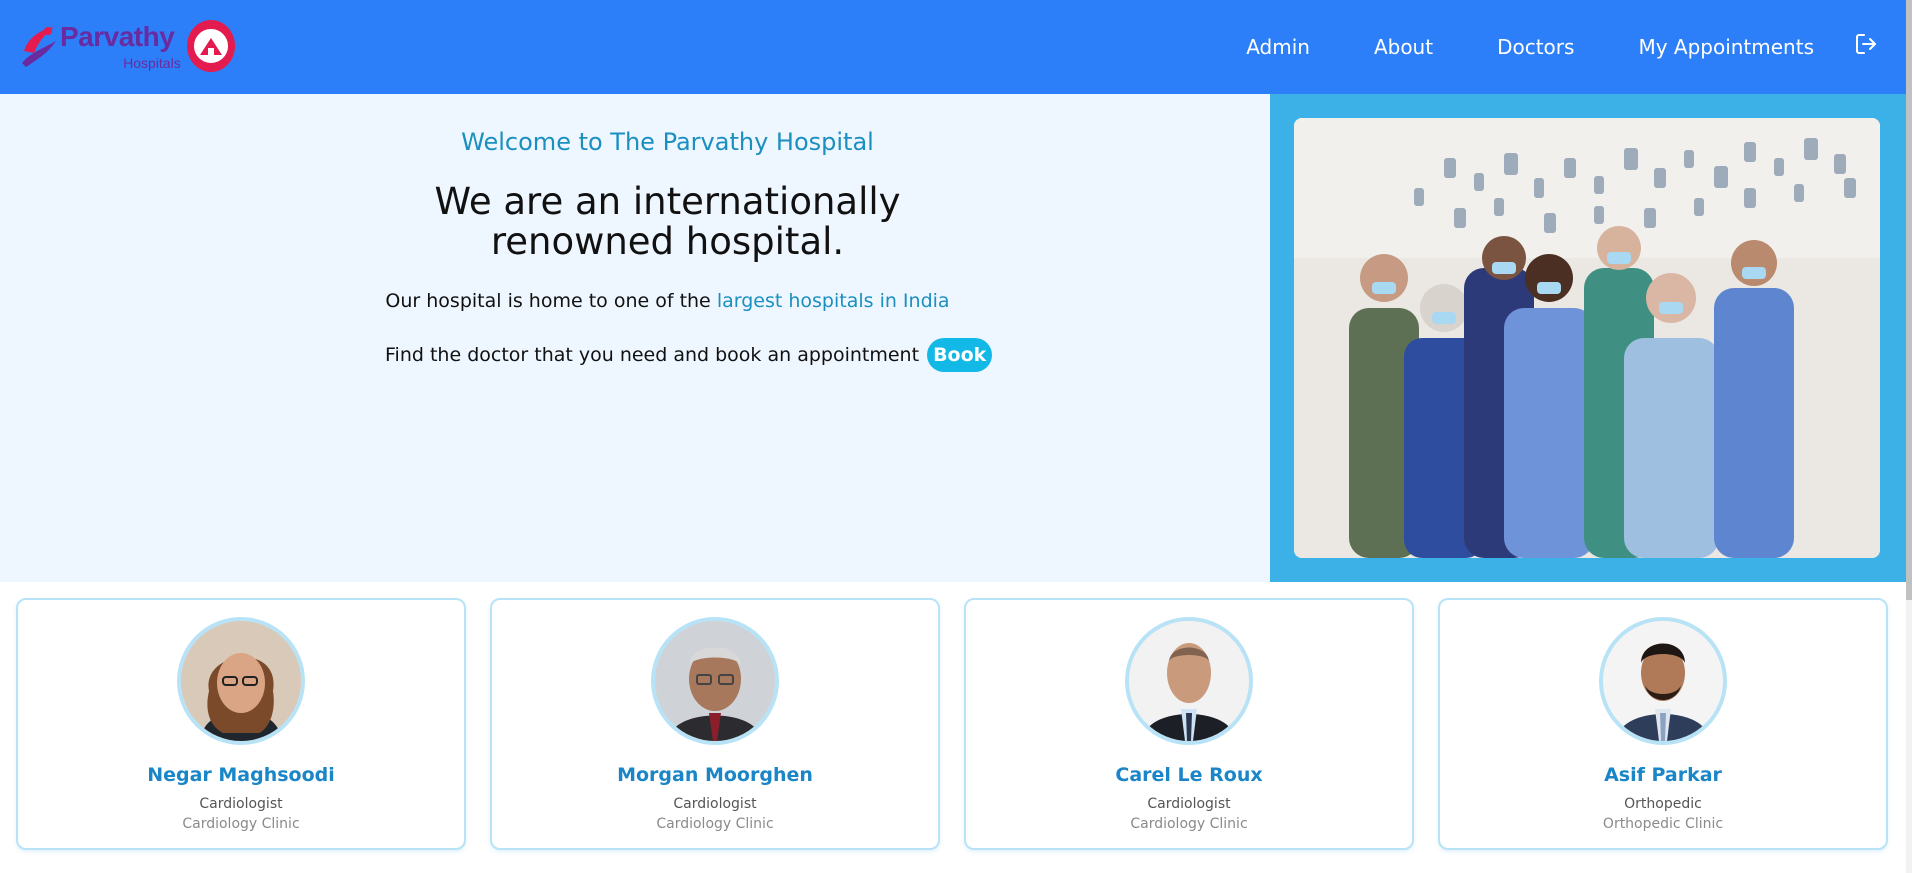 The width and height of the screenshot is (1912, 873). I want to click on nav-my-appointments: My Appointments, so click(1726, 47).